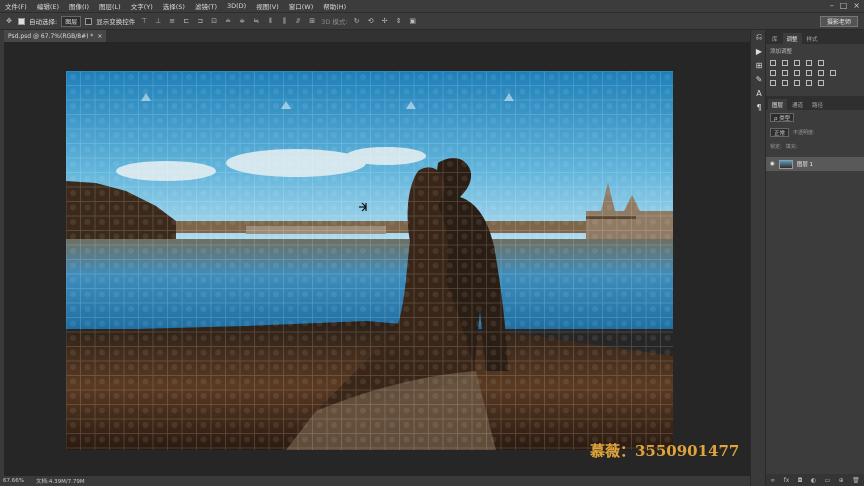 This screenshot has height=486, width=864. What do you see at coordinates (116, 22) in the screenshot?
I see `show-transform-label: 显示变换控件` at bounding box center [116, 22].